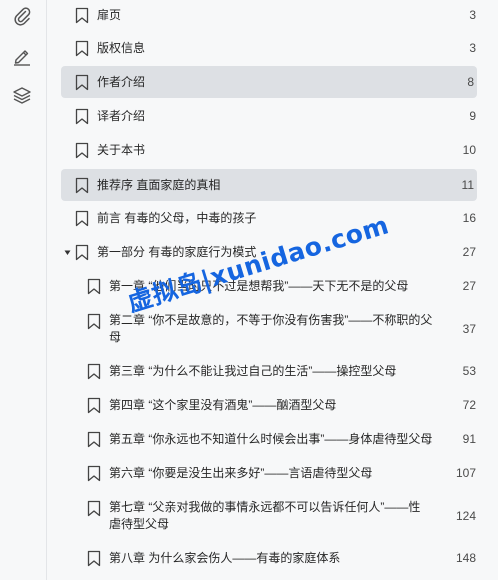  What do you see at coordinates (465, 558) in the screenshot?
I see `toc-item-page: 148` at bounding box center [465, 558].